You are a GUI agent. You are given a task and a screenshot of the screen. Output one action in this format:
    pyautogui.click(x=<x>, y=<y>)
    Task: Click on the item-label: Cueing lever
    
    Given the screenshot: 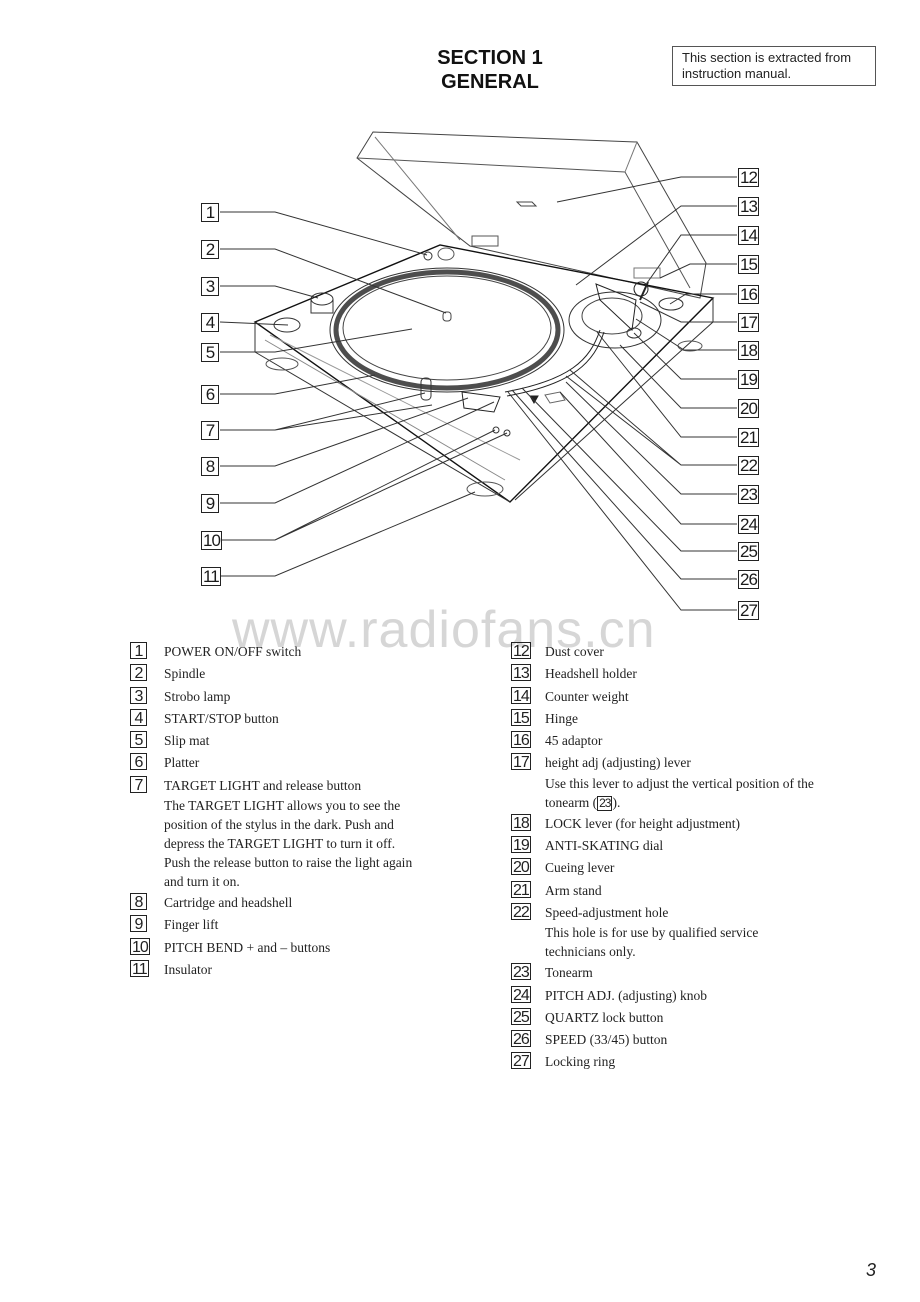 What is the action you would take?
    pyautogui.click(x=580, y=868)
    